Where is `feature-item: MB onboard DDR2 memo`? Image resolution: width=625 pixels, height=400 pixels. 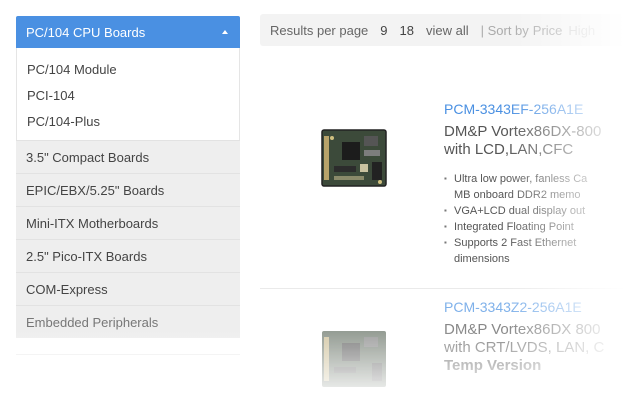 feature-item: MB onboard DDR2 memo is located at coordinates (517, 195).